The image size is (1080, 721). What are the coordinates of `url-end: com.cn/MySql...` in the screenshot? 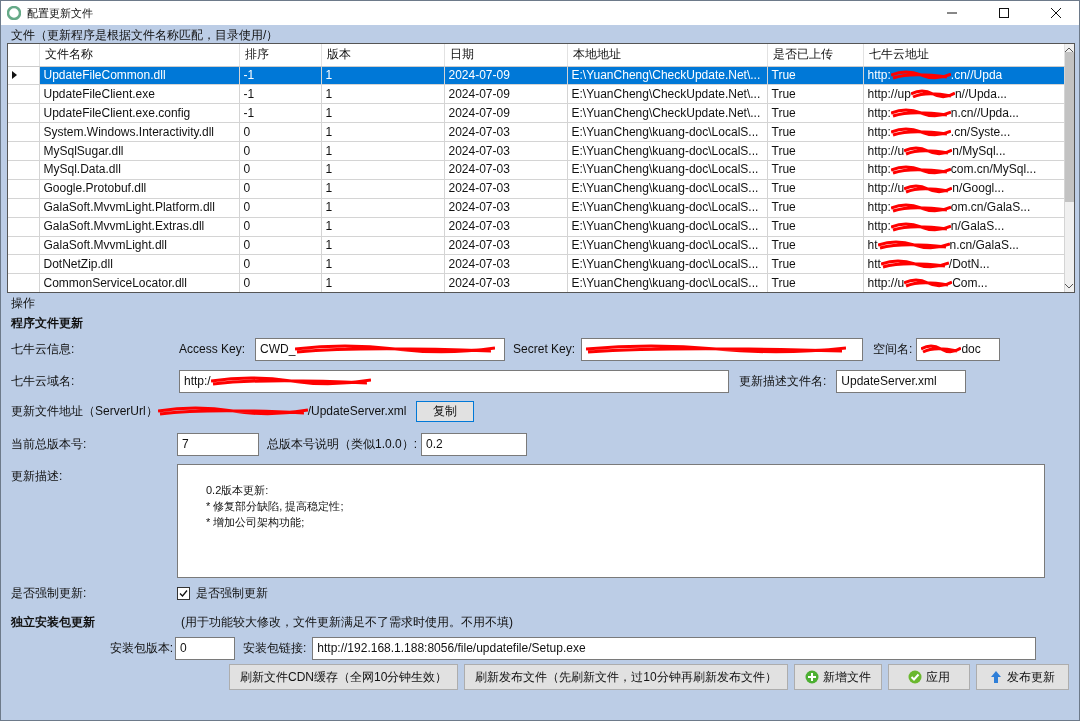 It's located at (993, 170).